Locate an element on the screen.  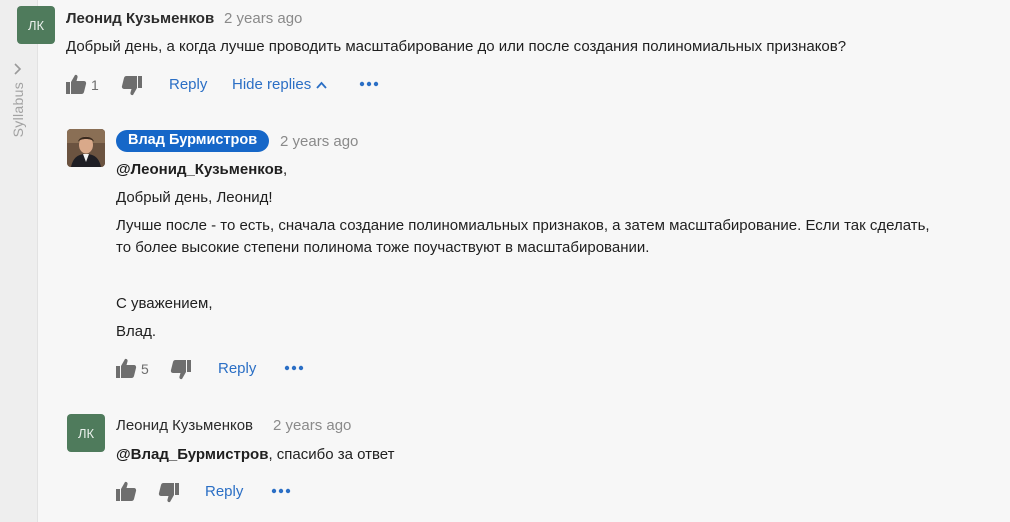
like-count: 5 is located at coordinates (145, 369).